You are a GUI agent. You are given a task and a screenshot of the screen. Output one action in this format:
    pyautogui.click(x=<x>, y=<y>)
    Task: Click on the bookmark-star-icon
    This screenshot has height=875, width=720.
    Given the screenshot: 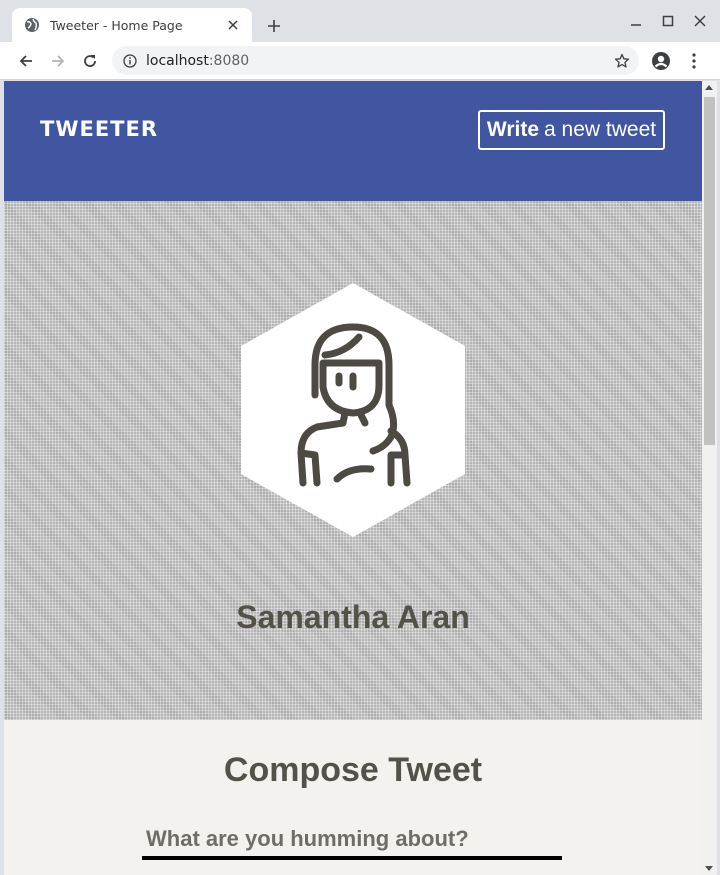 What is the action you would take?
    pyautogui.click(x=622, y=61)
    